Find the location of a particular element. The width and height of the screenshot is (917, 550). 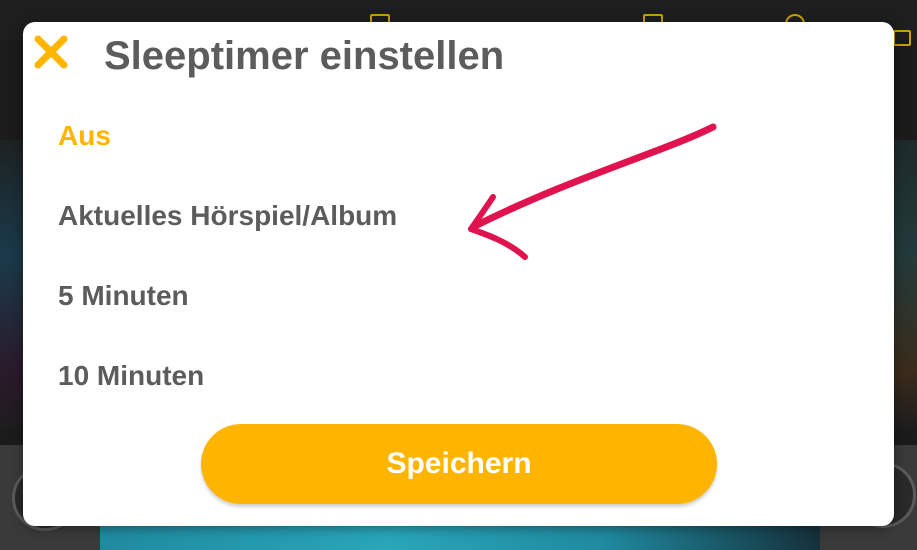

option-10-minutes: 10 Minuten is located at coordinates (451, 374).